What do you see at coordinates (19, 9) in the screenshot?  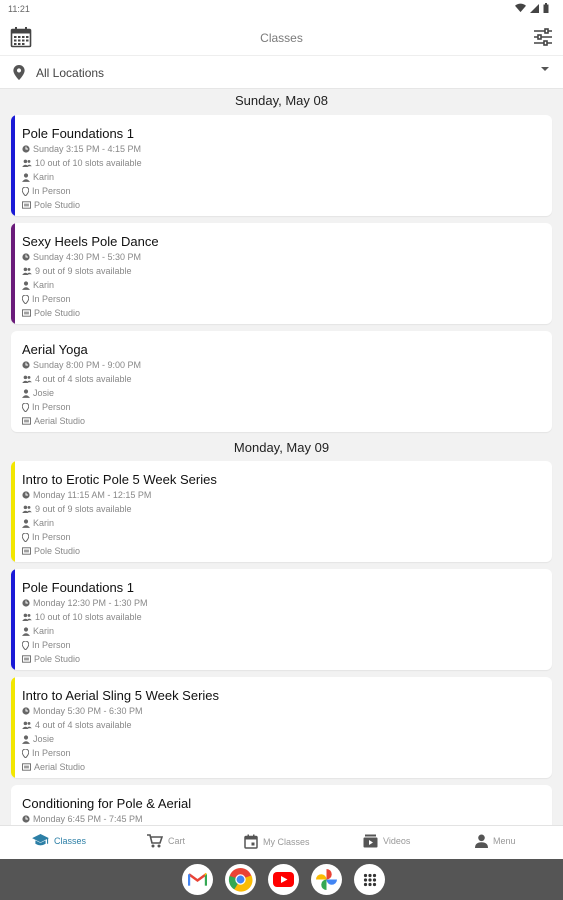 I see `status-time: 11:21` at bounding box center [19, 9].